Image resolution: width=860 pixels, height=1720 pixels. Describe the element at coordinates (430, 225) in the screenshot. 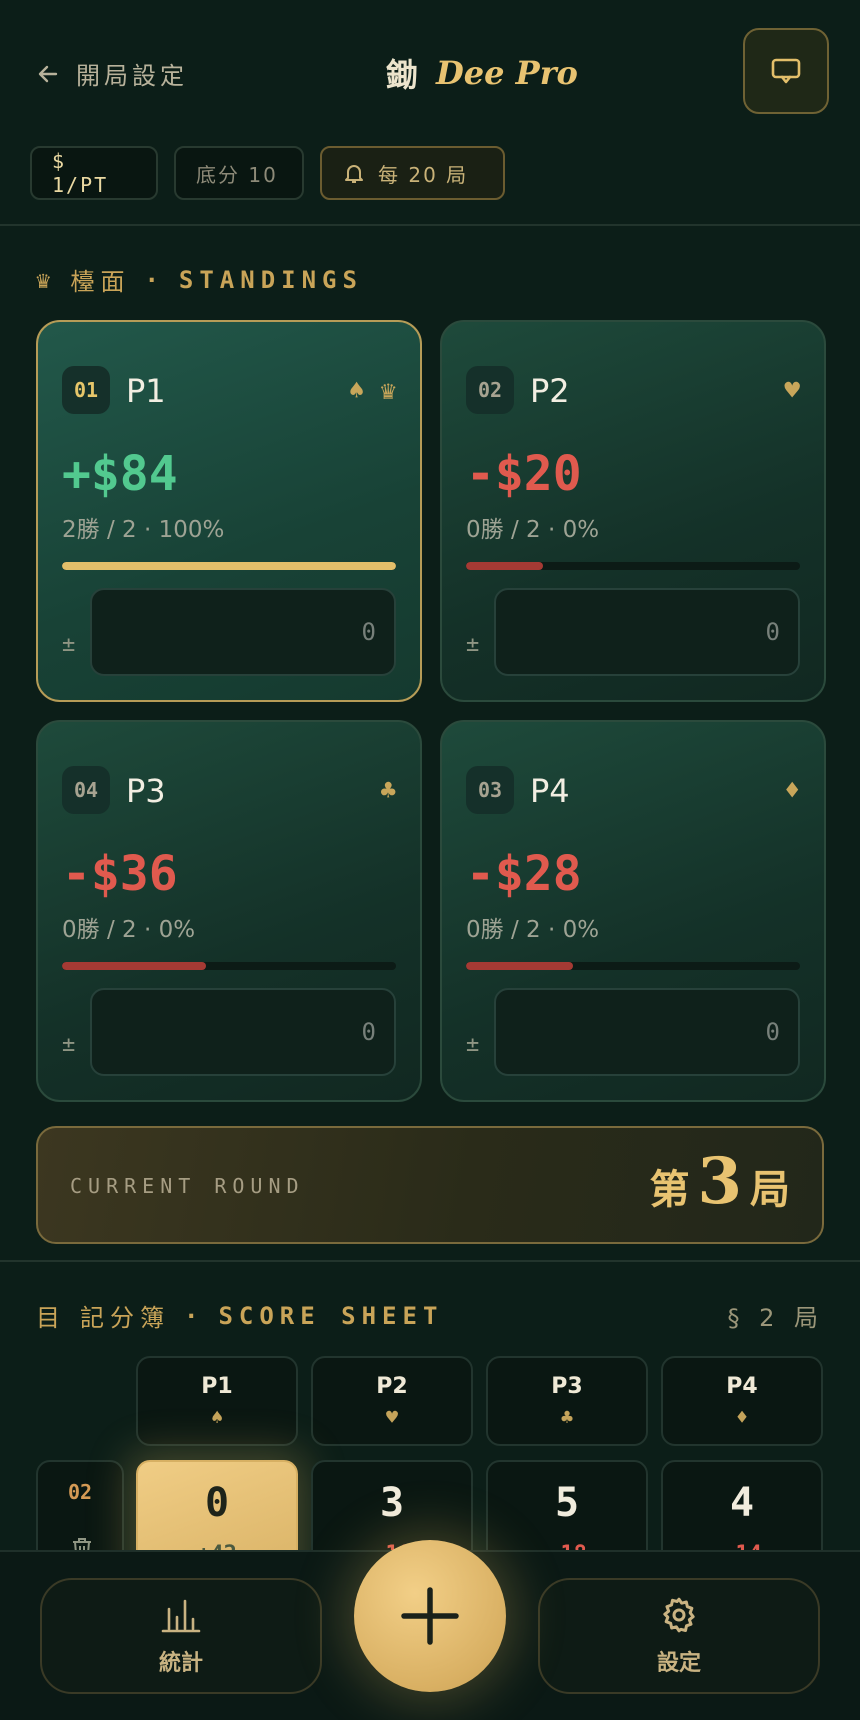

I see `header-divider` at that location.